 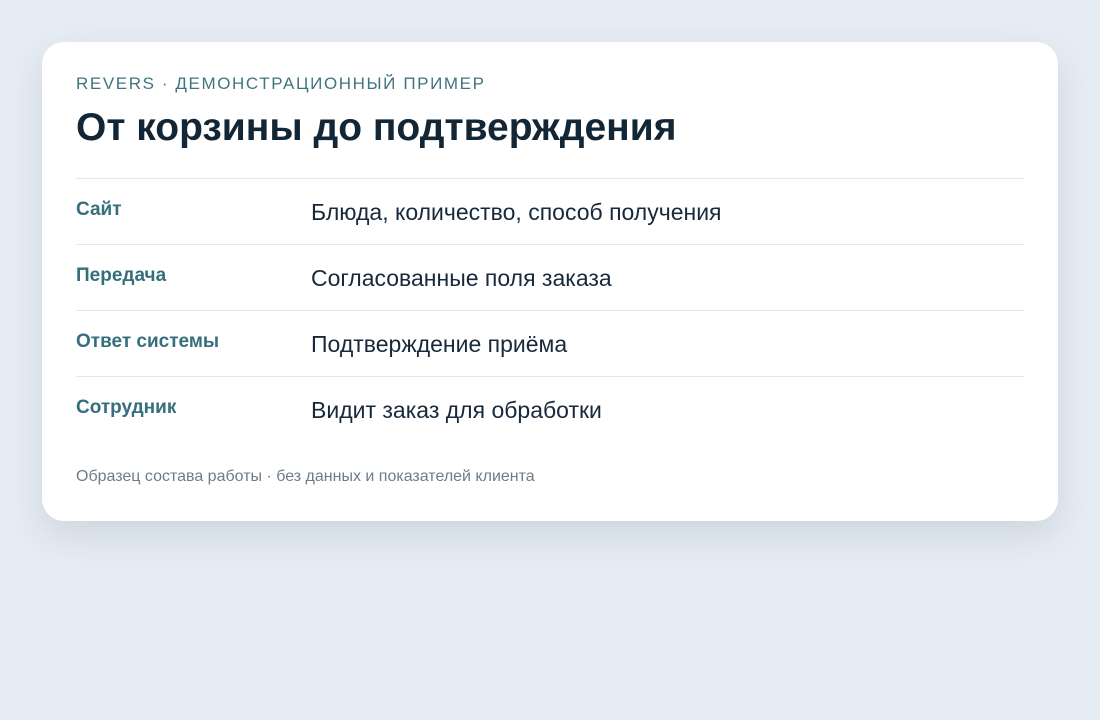 I want to click on table-row: Передача Согласованные поля заказа, so click(x=550, y=277).